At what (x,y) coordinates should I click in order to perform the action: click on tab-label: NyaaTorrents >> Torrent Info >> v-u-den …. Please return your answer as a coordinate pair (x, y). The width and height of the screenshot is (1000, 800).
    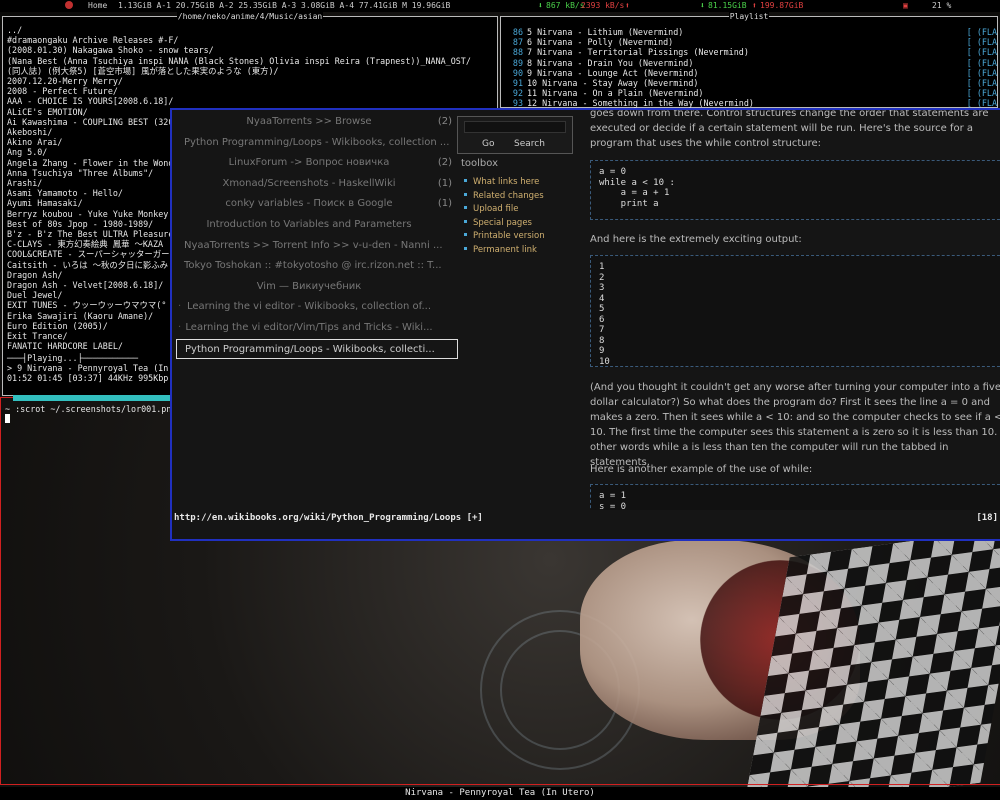
    Looking at the image, I should click on (313, 245).